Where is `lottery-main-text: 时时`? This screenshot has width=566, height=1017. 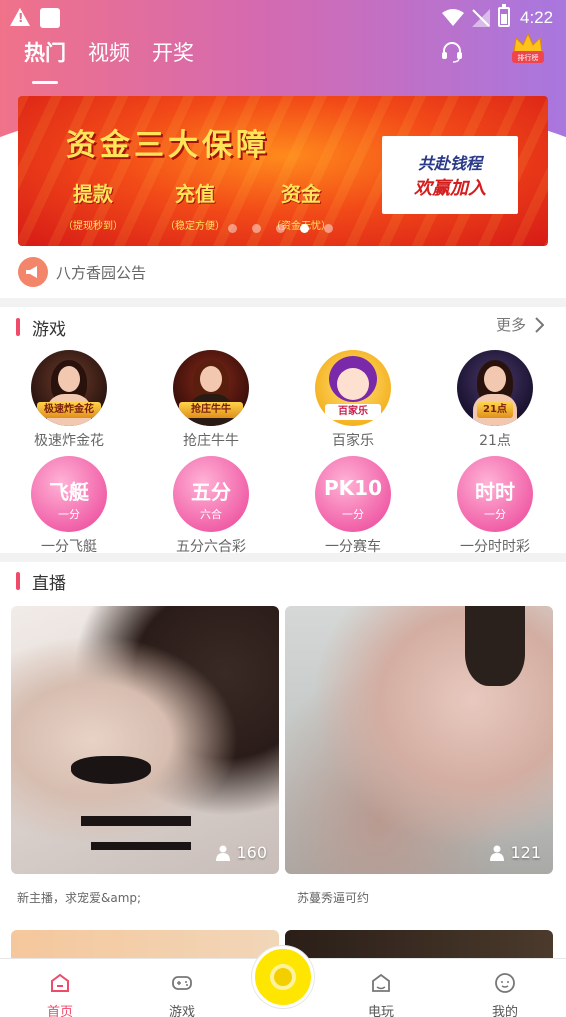
lottery-main-text: 时时 is located at coordinates (495, 492).